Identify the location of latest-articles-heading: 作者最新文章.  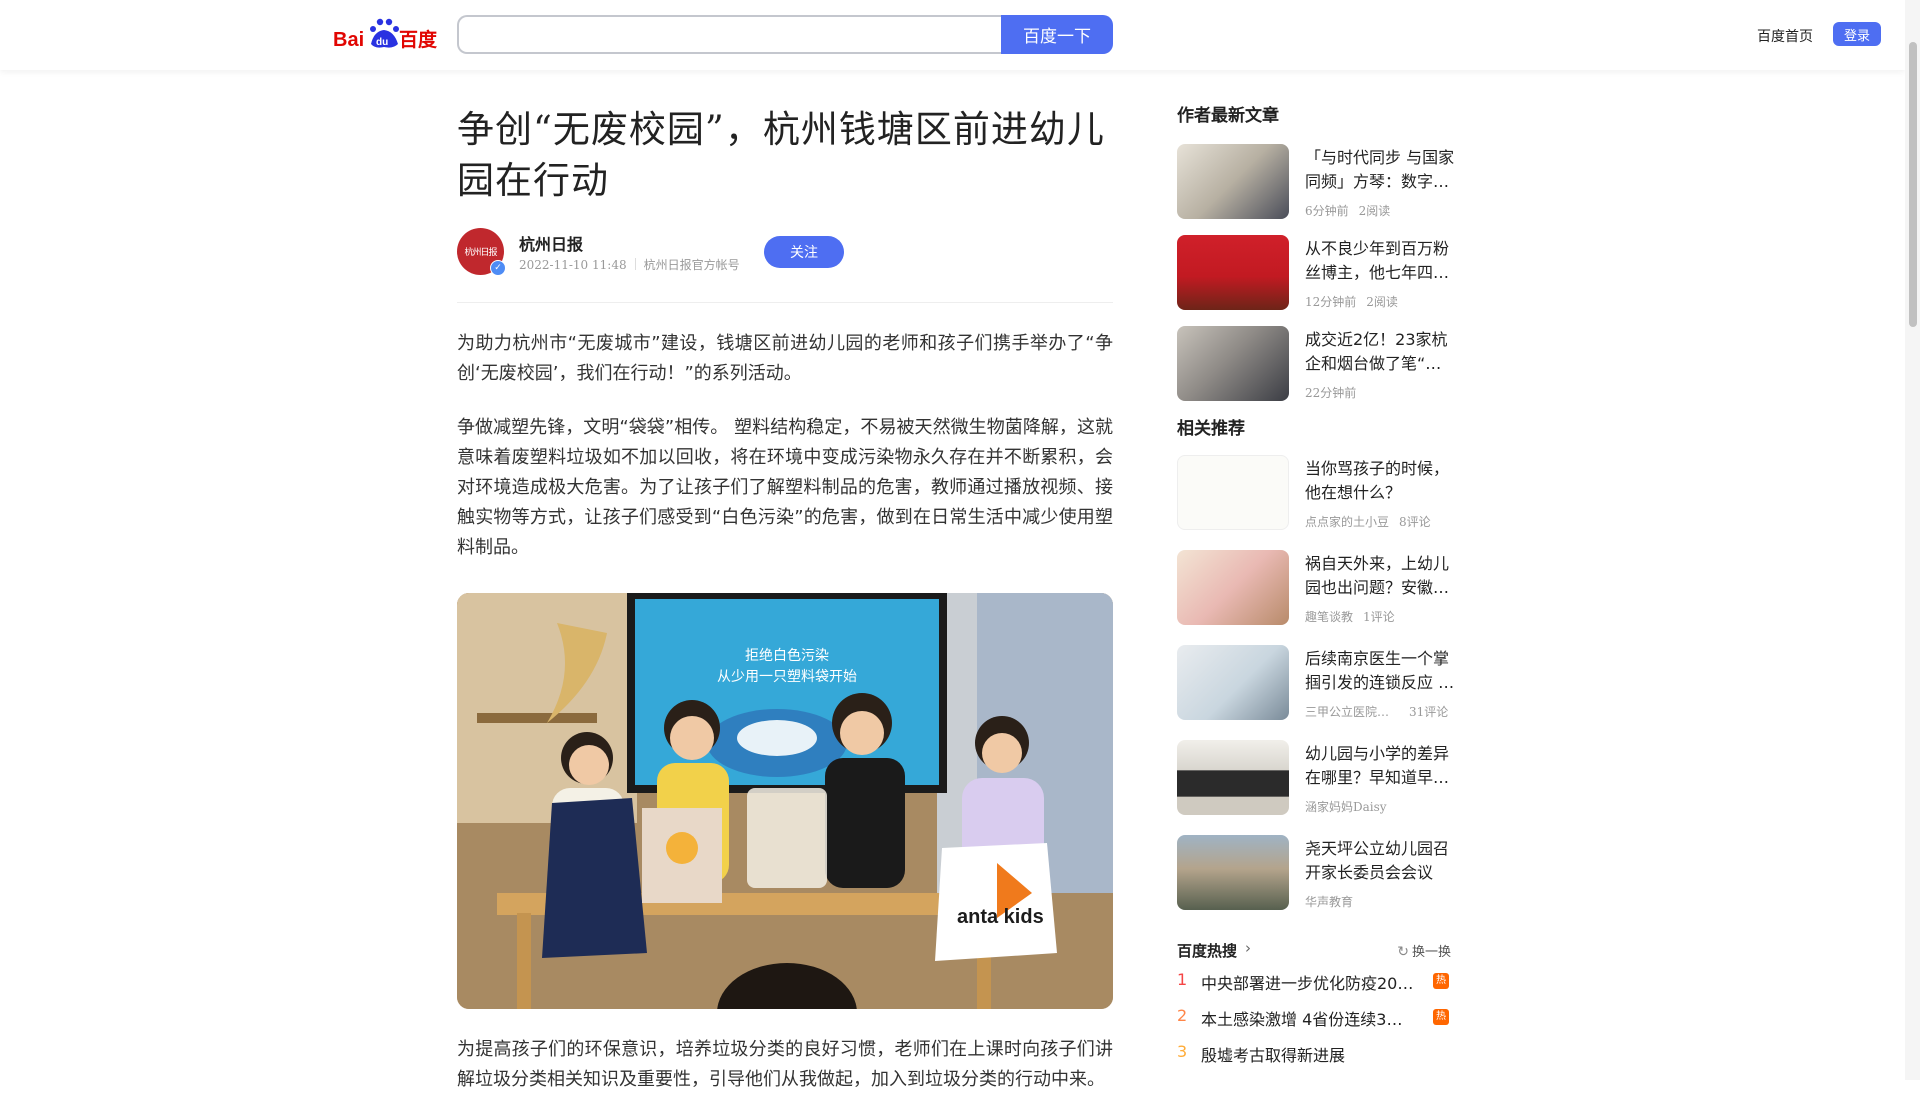
(1228, 116).